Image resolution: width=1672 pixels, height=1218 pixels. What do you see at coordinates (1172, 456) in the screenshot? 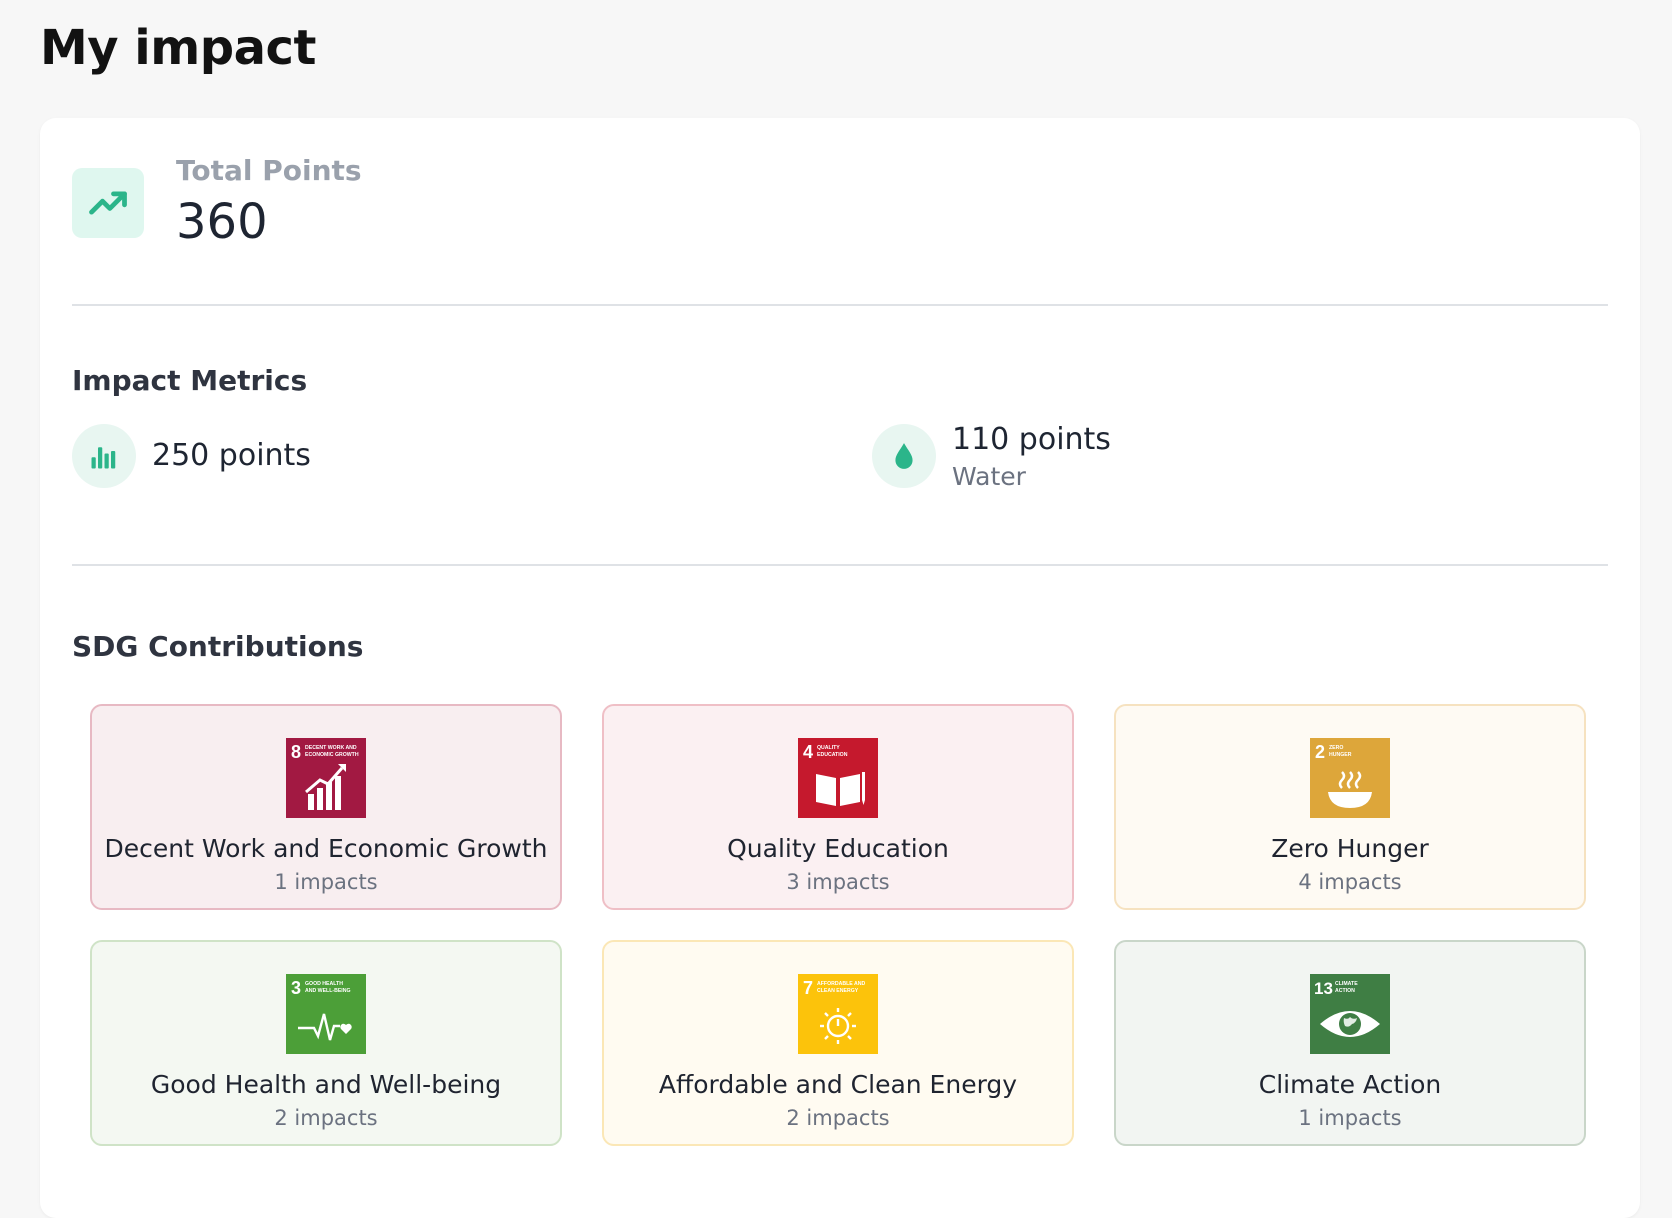
I see `metric-item: 110 points Water` at bounding box center [1172, 456].